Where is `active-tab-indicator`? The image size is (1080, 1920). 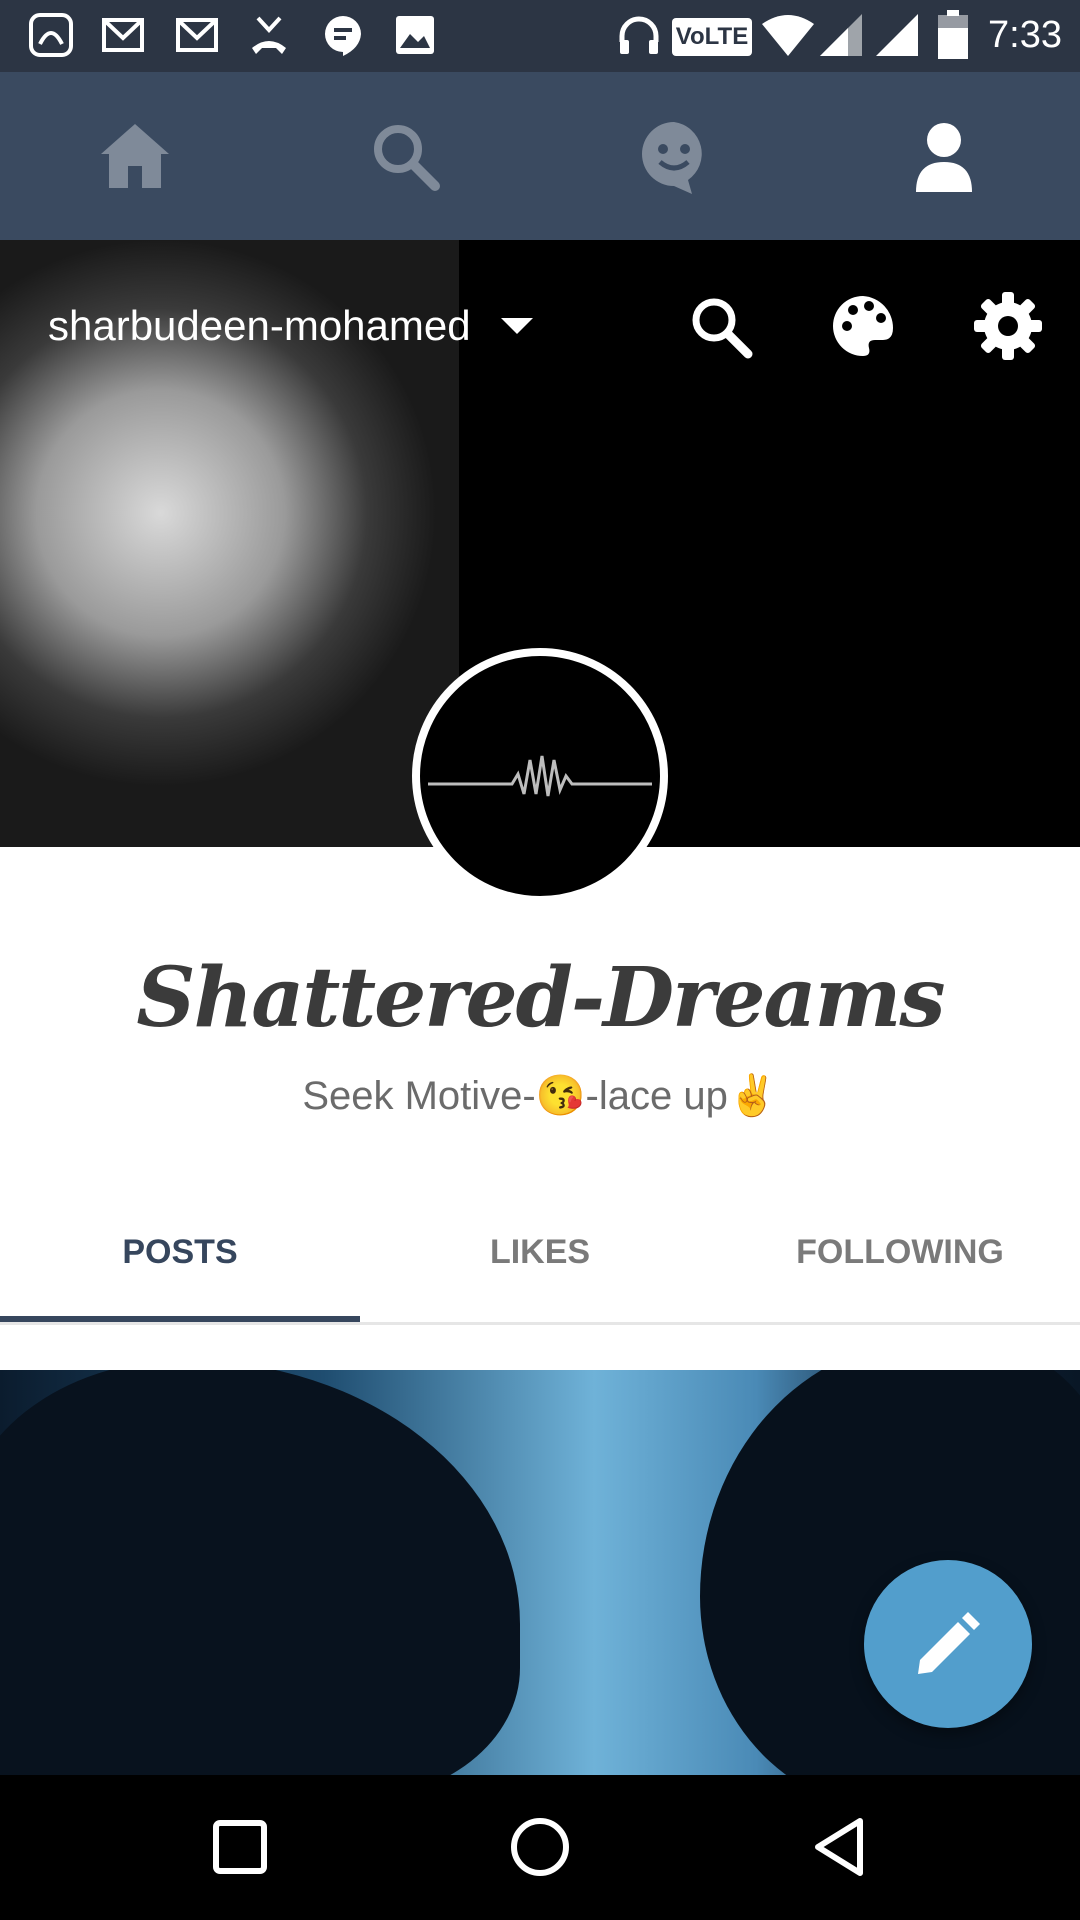
active-tab-indicator is located at coordinates (180, 1319).